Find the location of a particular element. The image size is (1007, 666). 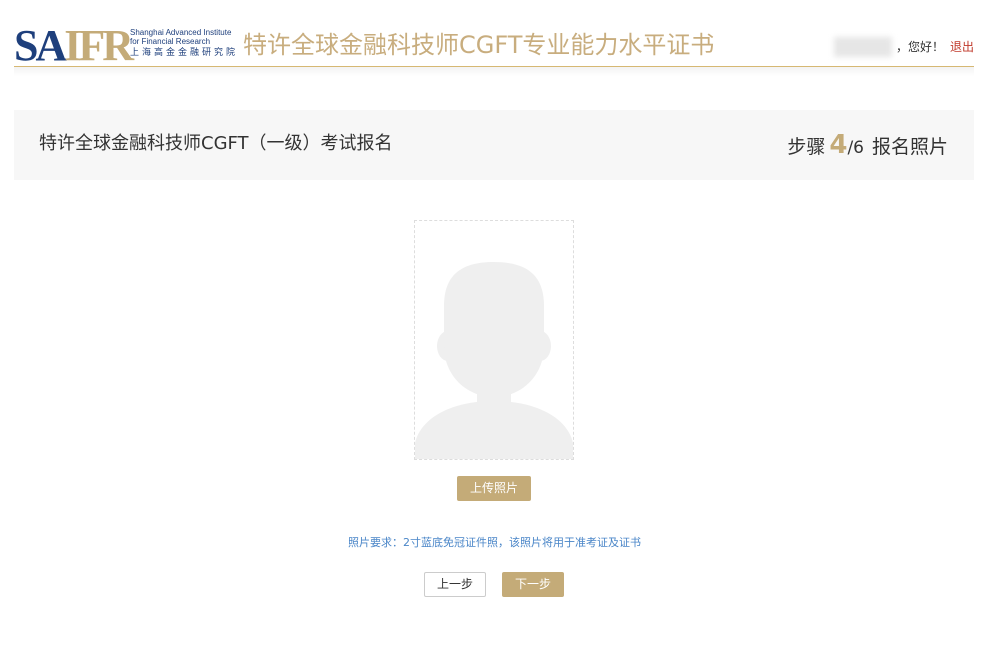

photo-preview is located at coordinates (494, 340).